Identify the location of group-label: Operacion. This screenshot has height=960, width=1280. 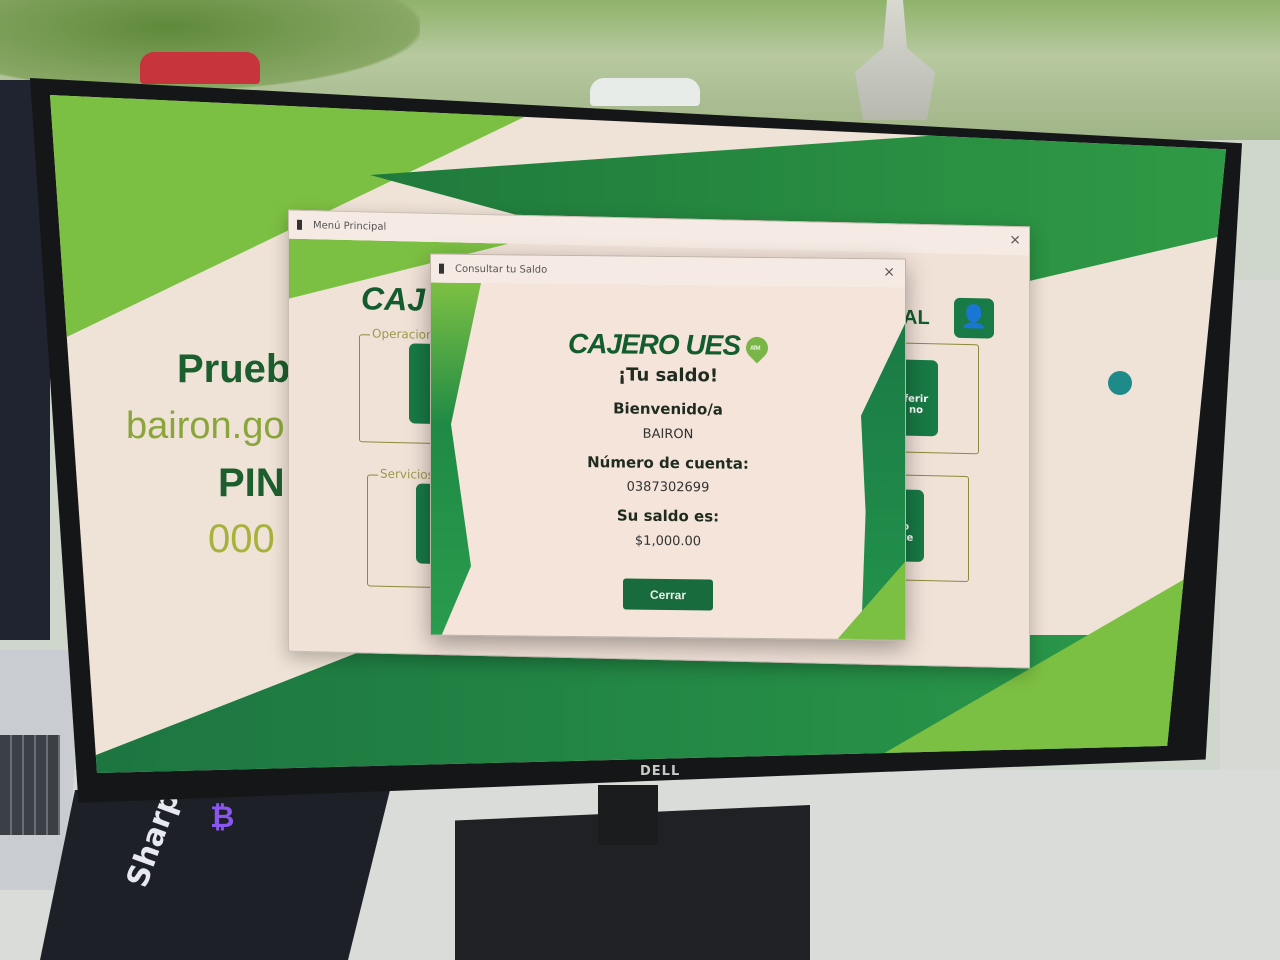
(403, 334).